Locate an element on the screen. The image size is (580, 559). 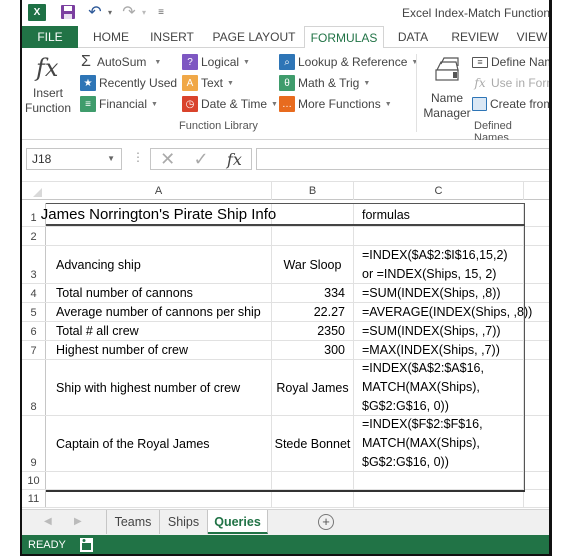
cell-d5 is located at coordinates (536, 312).